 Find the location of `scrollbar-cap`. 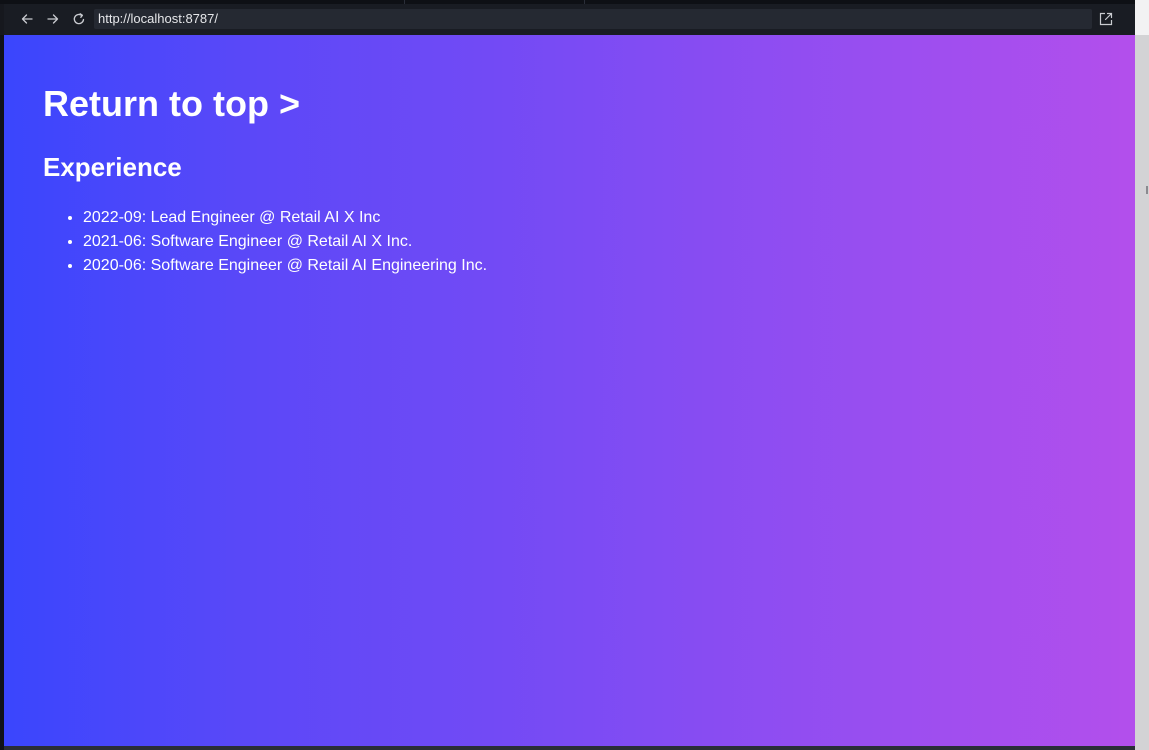

scrollbar-cap is located at coordinates (1142, 17).